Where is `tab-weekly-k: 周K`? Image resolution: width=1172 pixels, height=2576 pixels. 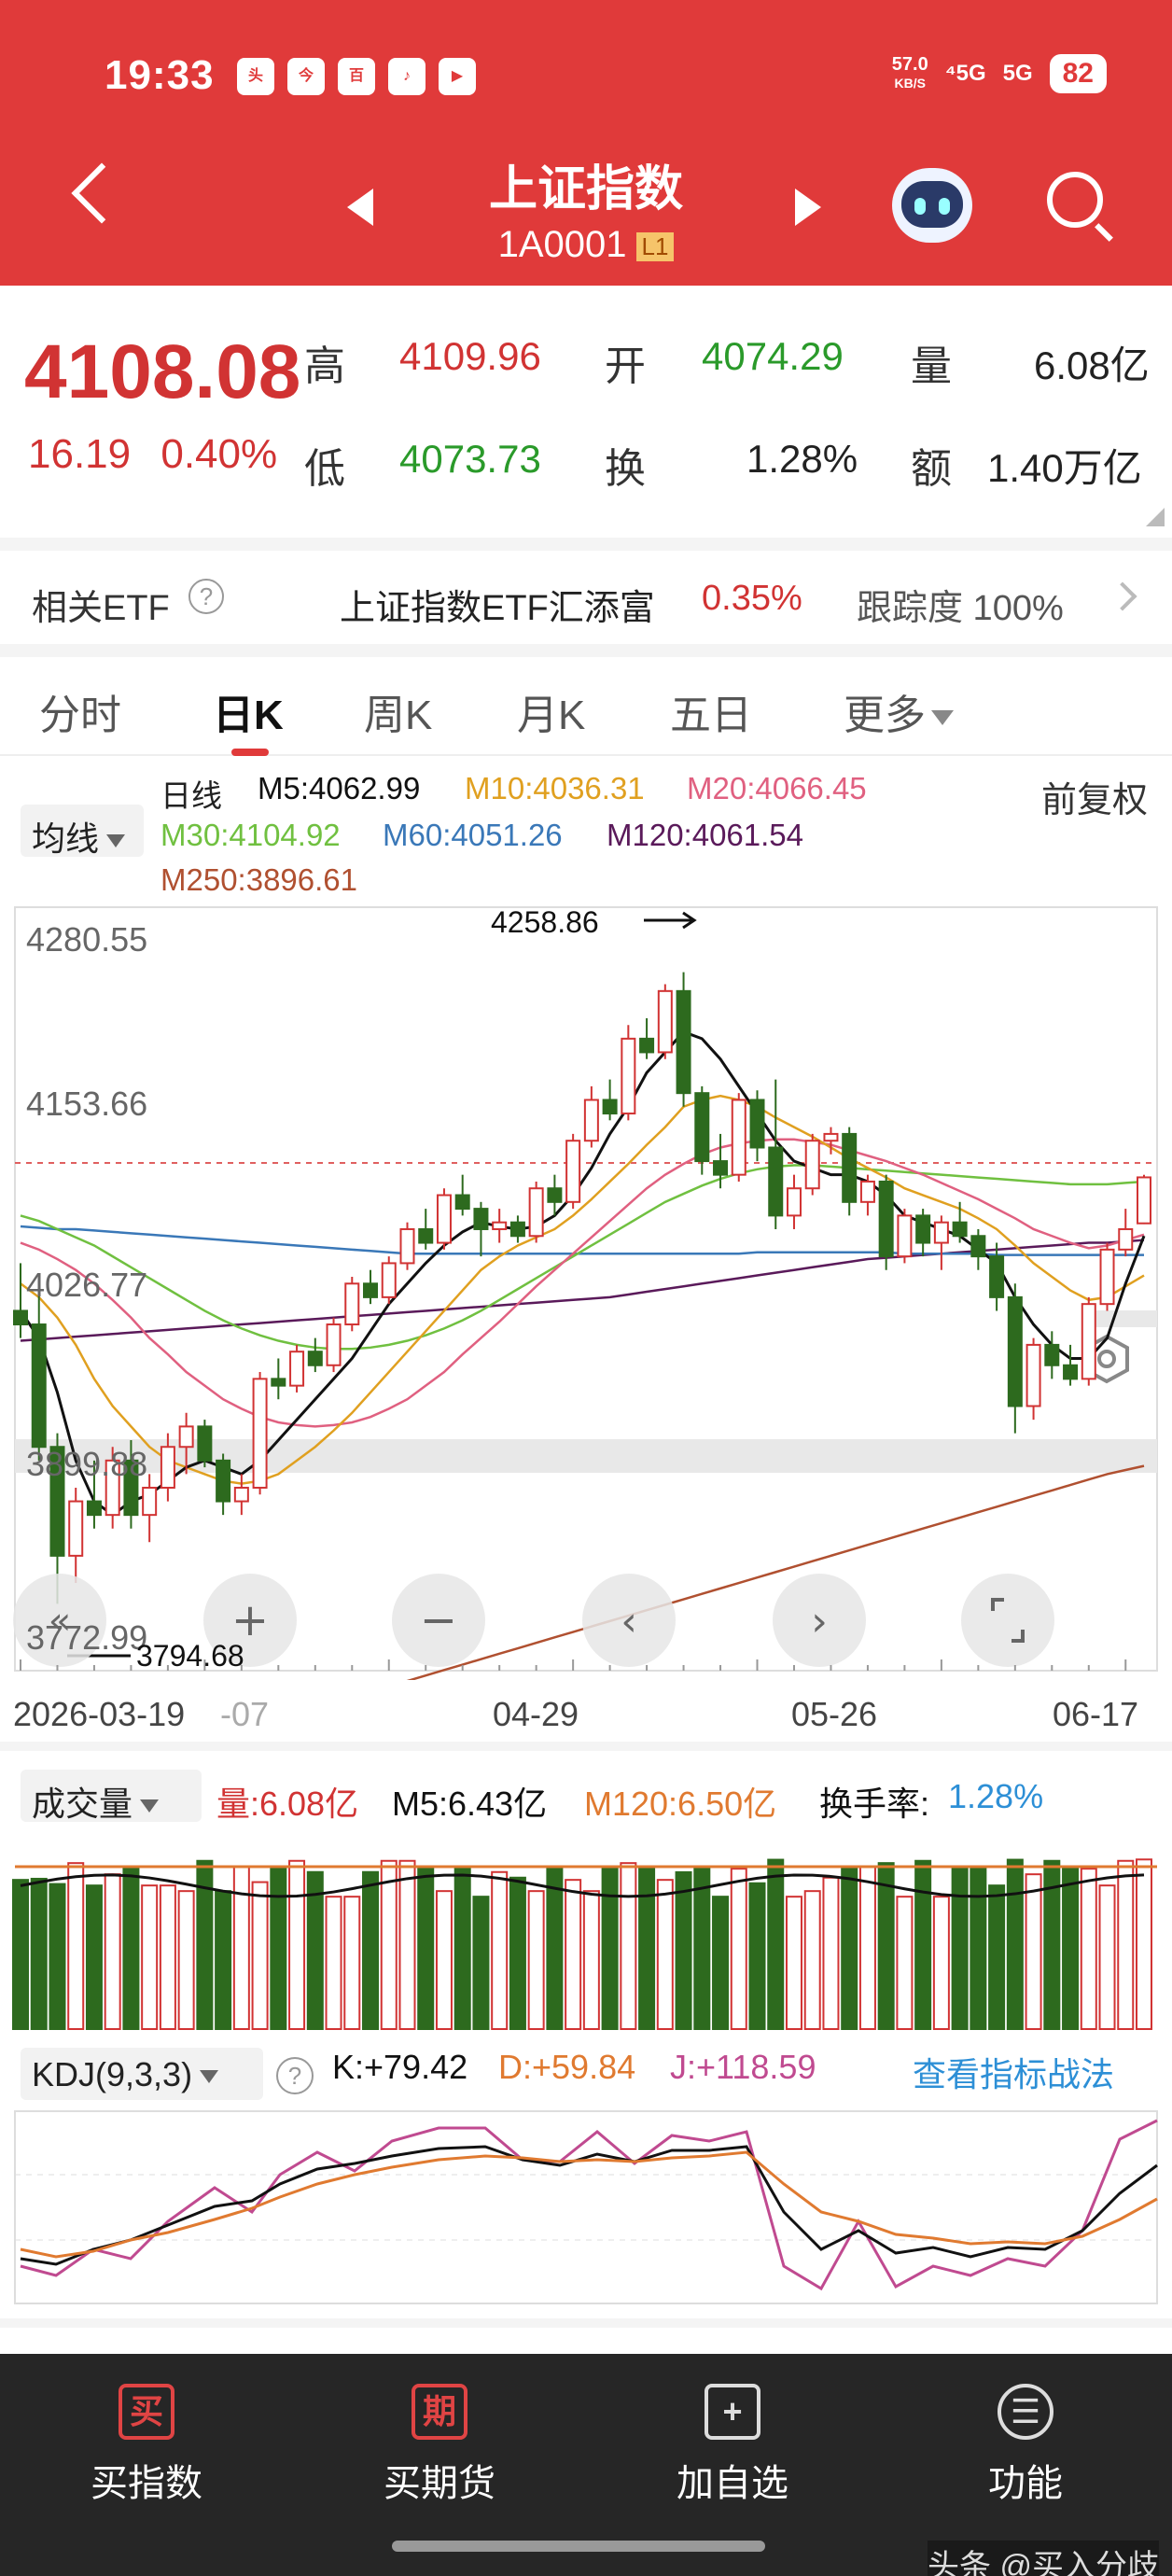 tab-weekly-k: 周K is located at coordinates (398, 711).